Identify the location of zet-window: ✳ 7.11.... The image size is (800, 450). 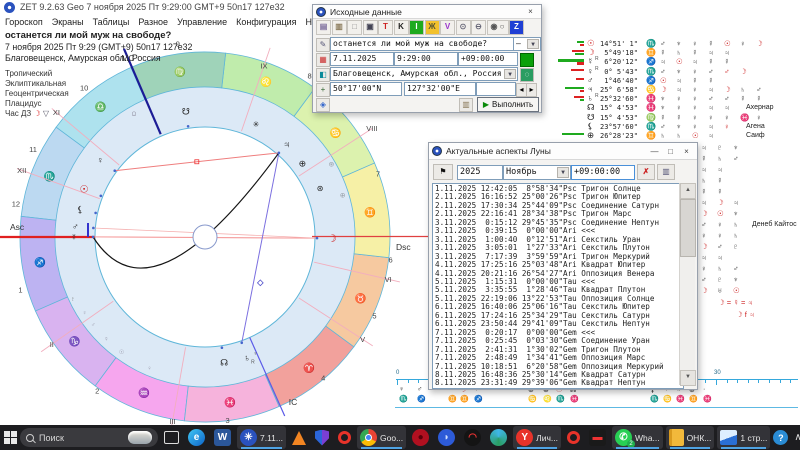
(261, 437).